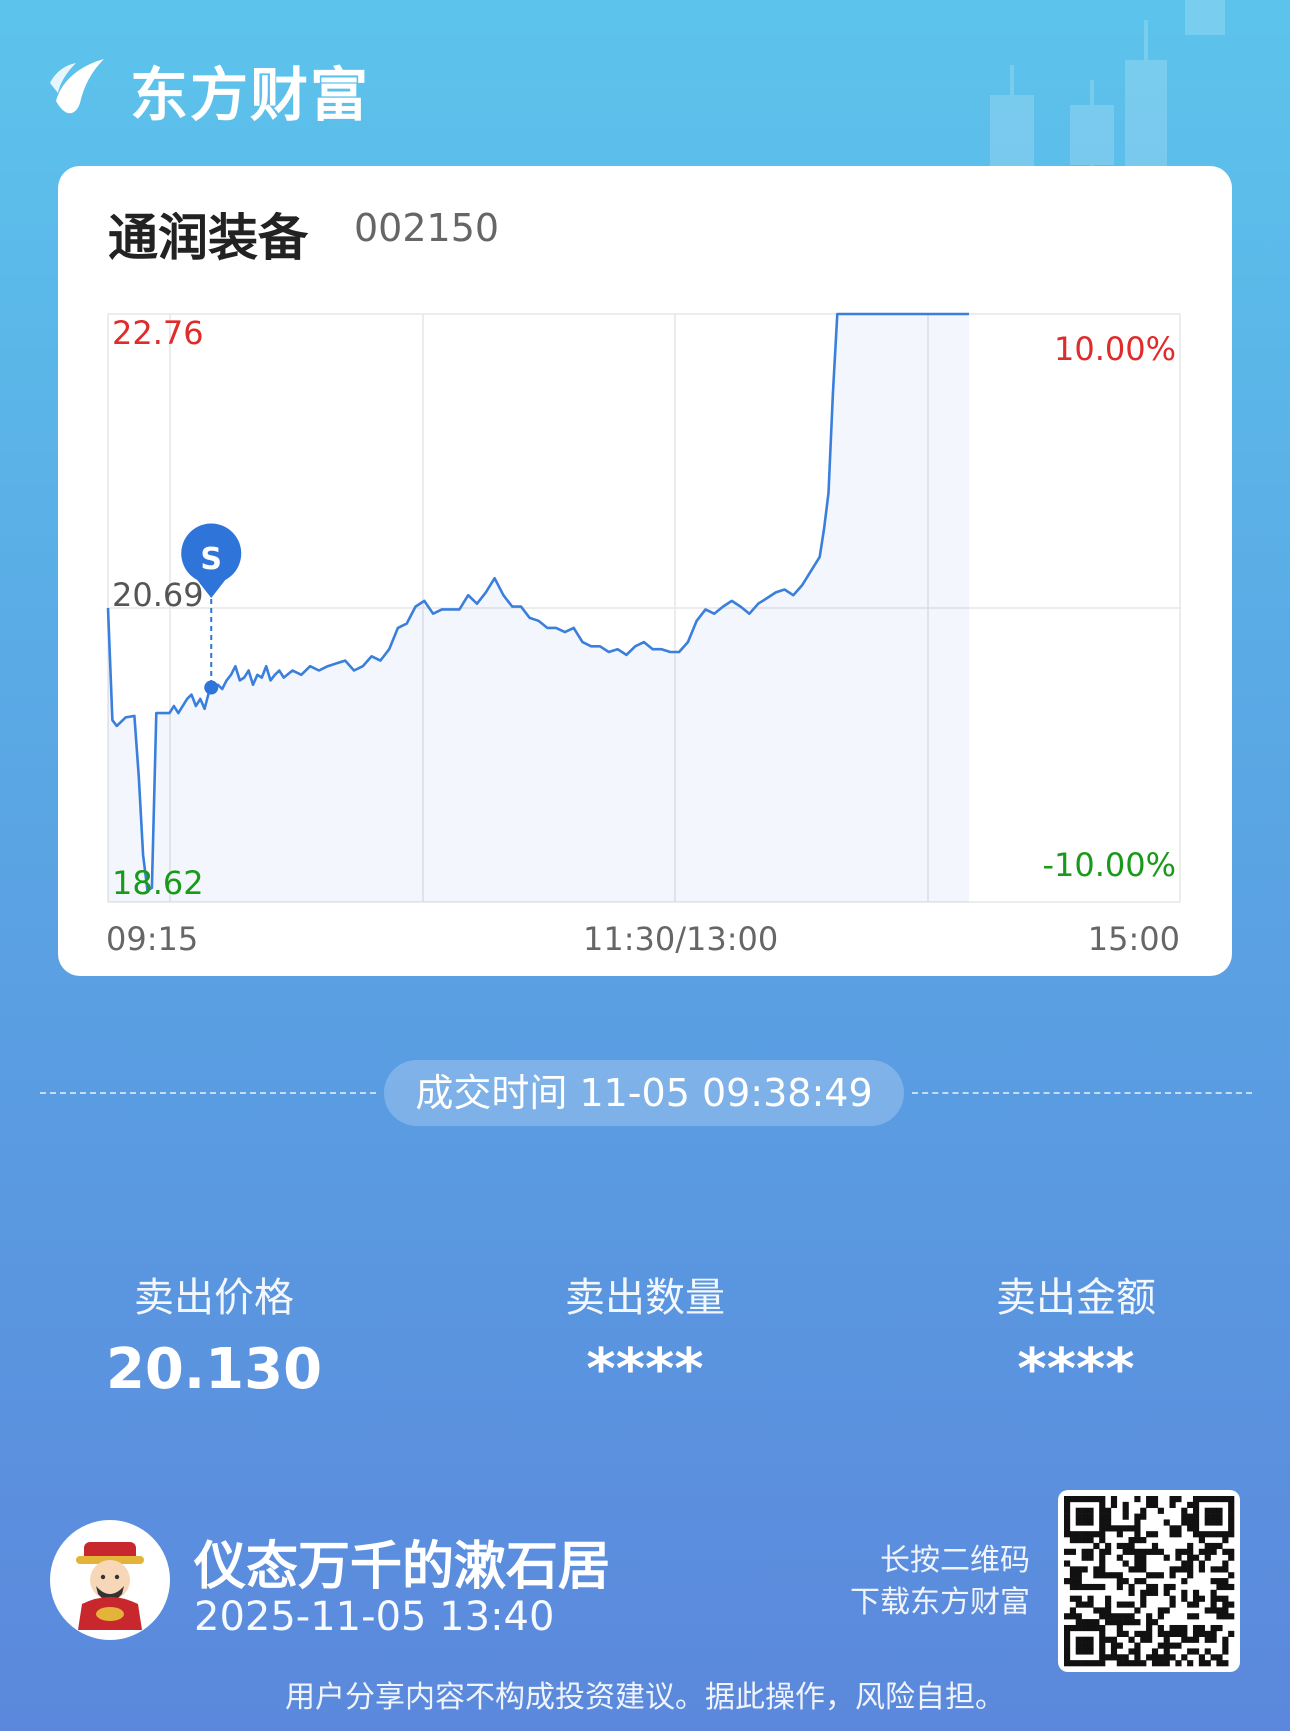 The image size is (1290, 1731). What do you see at coordinates (940, 1602) in the screenshot?
I see `qr-tip-line2: 下载东方财富` at bounding box center [940, 1602].